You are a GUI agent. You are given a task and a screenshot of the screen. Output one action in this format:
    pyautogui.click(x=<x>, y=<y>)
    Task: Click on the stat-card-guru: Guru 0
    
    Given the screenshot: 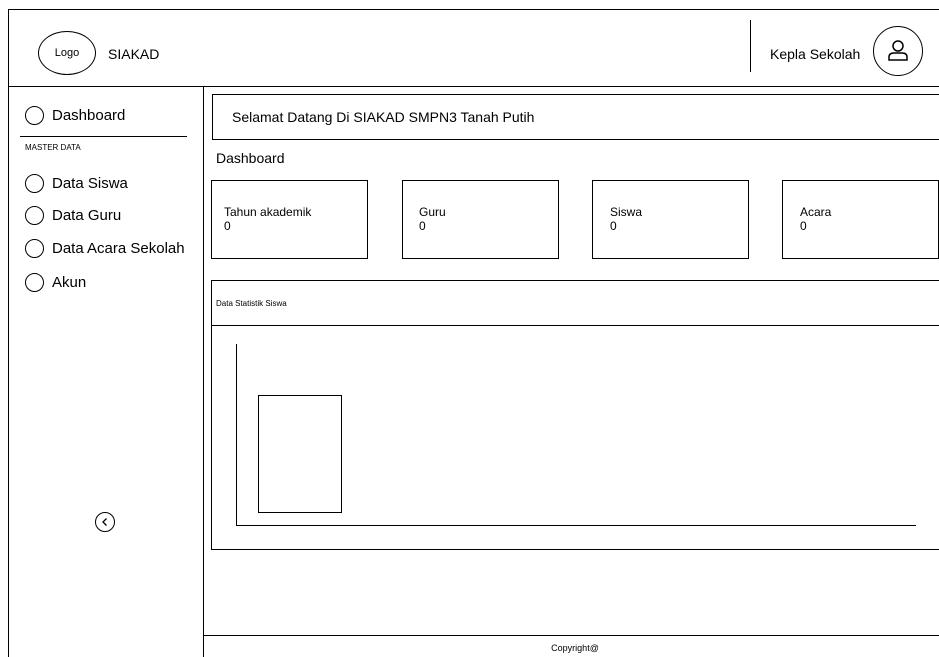 What is the action you would take?
    pyautogui.click(x=480, y=219)
    